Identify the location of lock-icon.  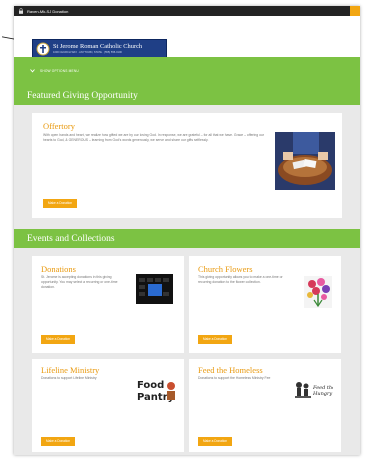
(21, 11).